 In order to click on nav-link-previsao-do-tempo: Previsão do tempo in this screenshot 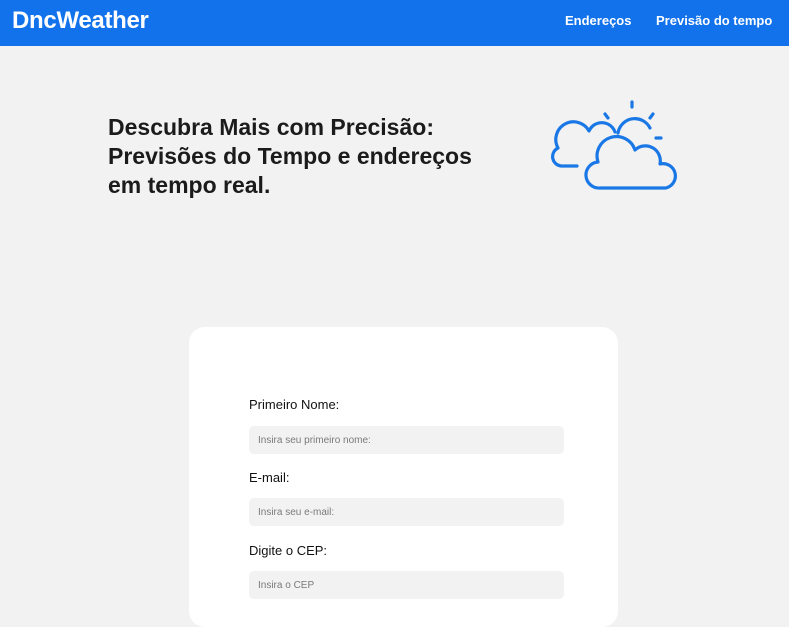, I will do `click(714, 20)`.